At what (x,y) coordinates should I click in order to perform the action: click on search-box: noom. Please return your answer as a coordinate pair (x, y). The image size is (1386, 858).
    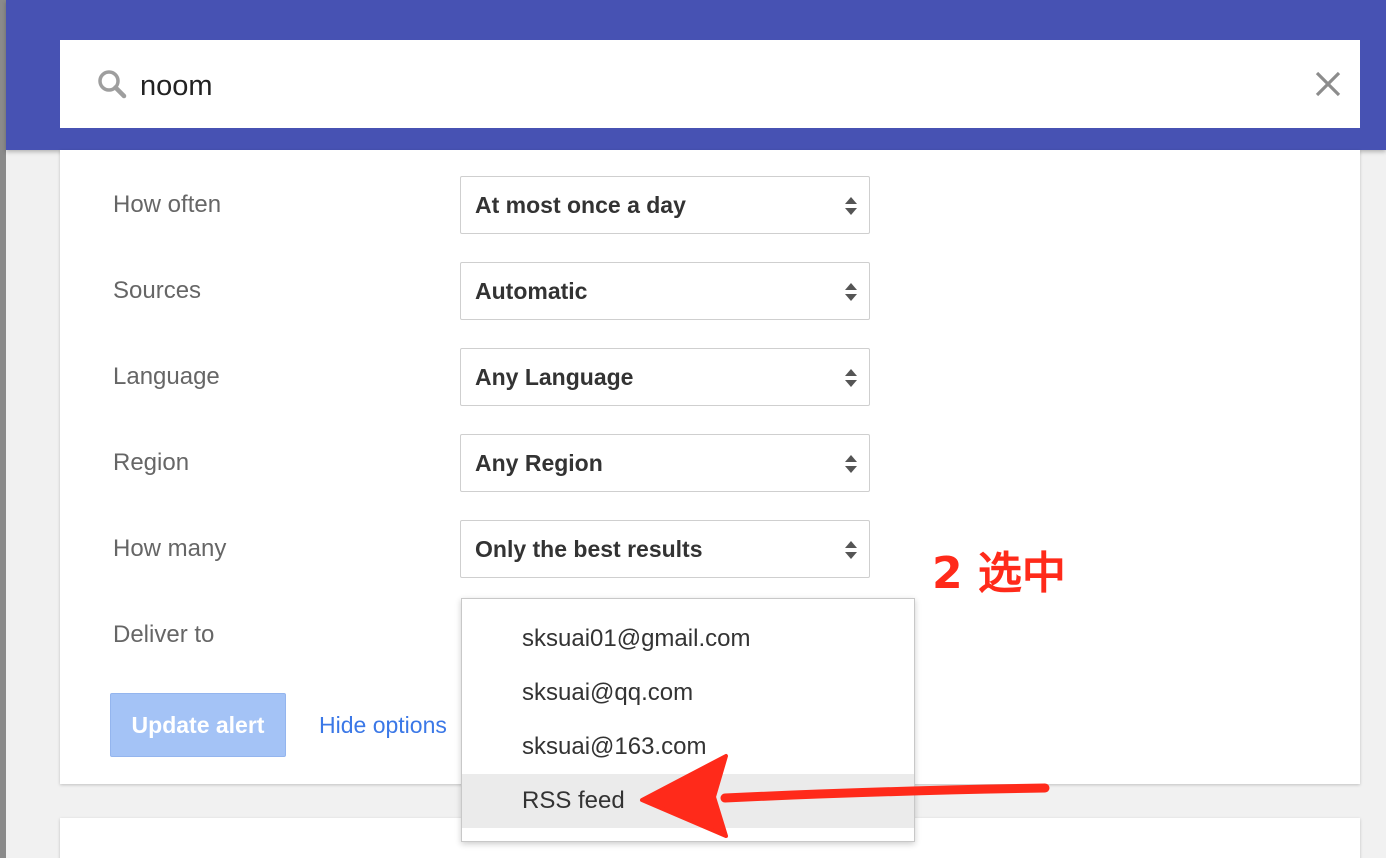
    Looking at the image, I should click on (710, 84).